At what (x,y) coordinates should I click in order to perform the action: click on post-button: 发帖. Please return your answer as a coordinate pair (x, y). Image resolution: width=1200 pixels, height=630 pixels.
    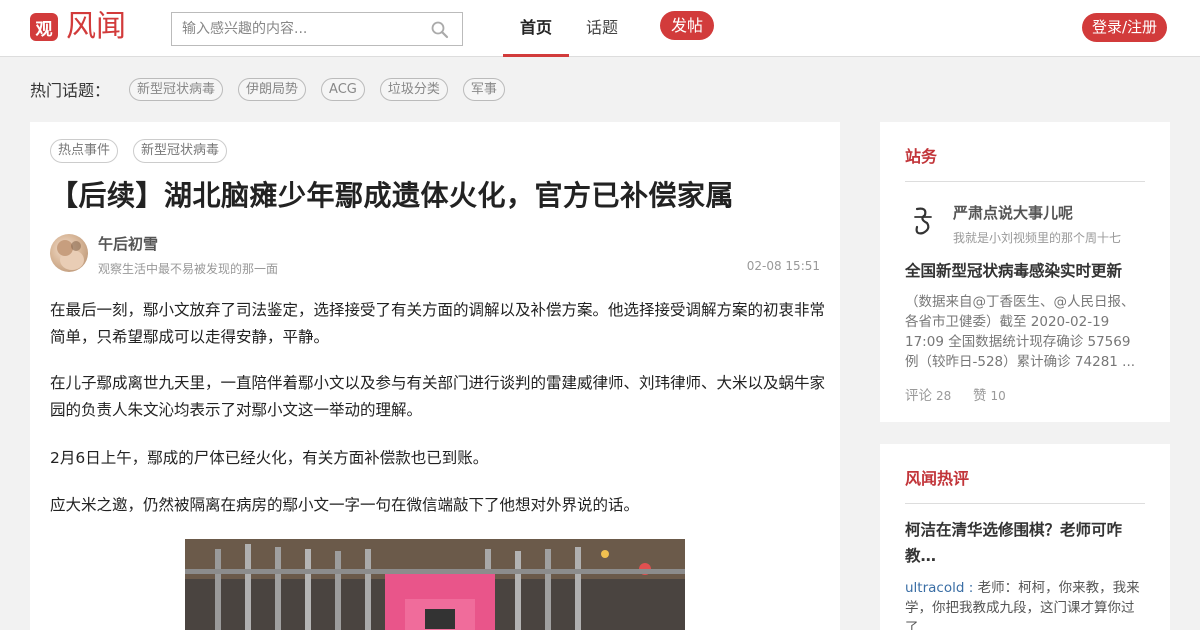
    Looking at the image, I should click on (687, 25).